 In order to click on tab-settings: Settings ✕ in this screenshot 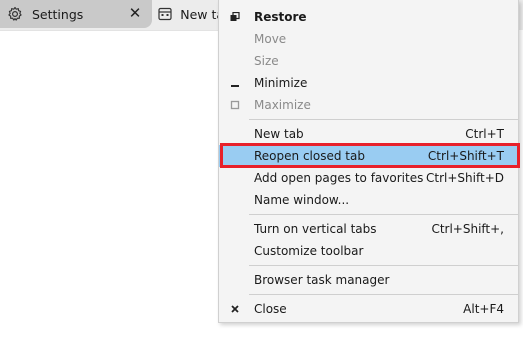, I will do `click(76, 14)`.